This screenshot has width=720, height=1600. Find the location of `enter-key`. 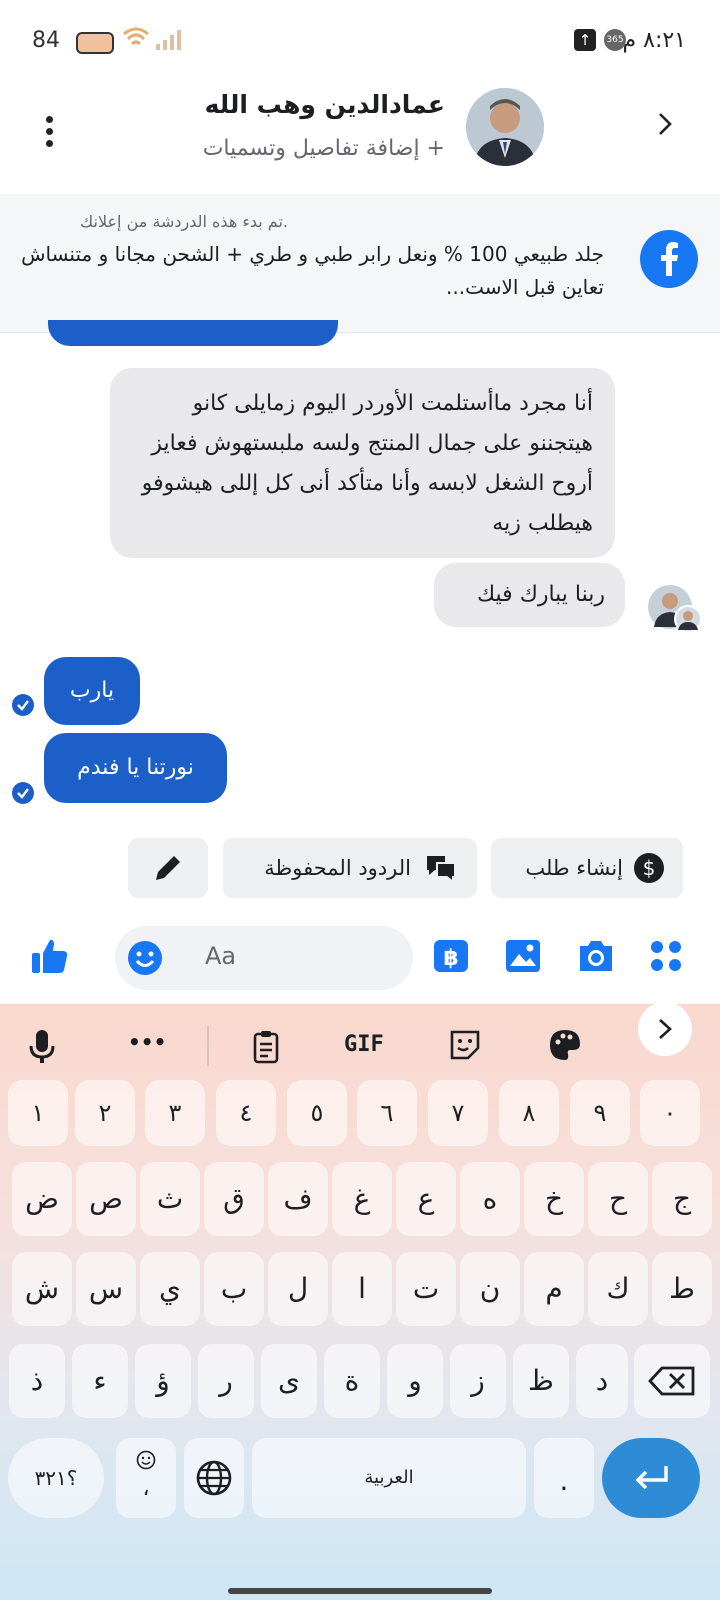

enter-key is located at coordinates (651, 1478).